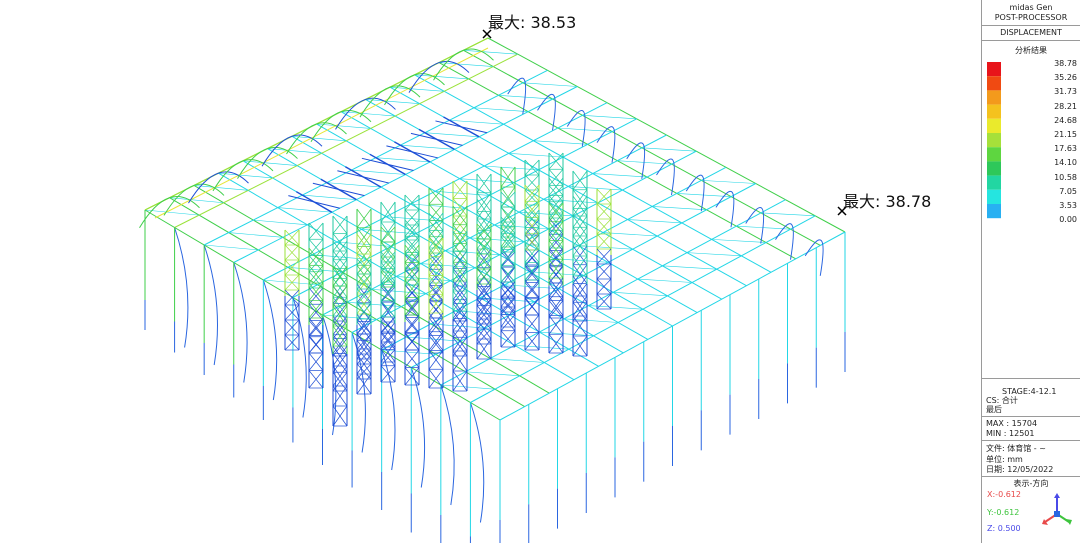 This screenshot has width=1080, height=543. I want to click on legend-value: 38.78, so click(1065, 63).